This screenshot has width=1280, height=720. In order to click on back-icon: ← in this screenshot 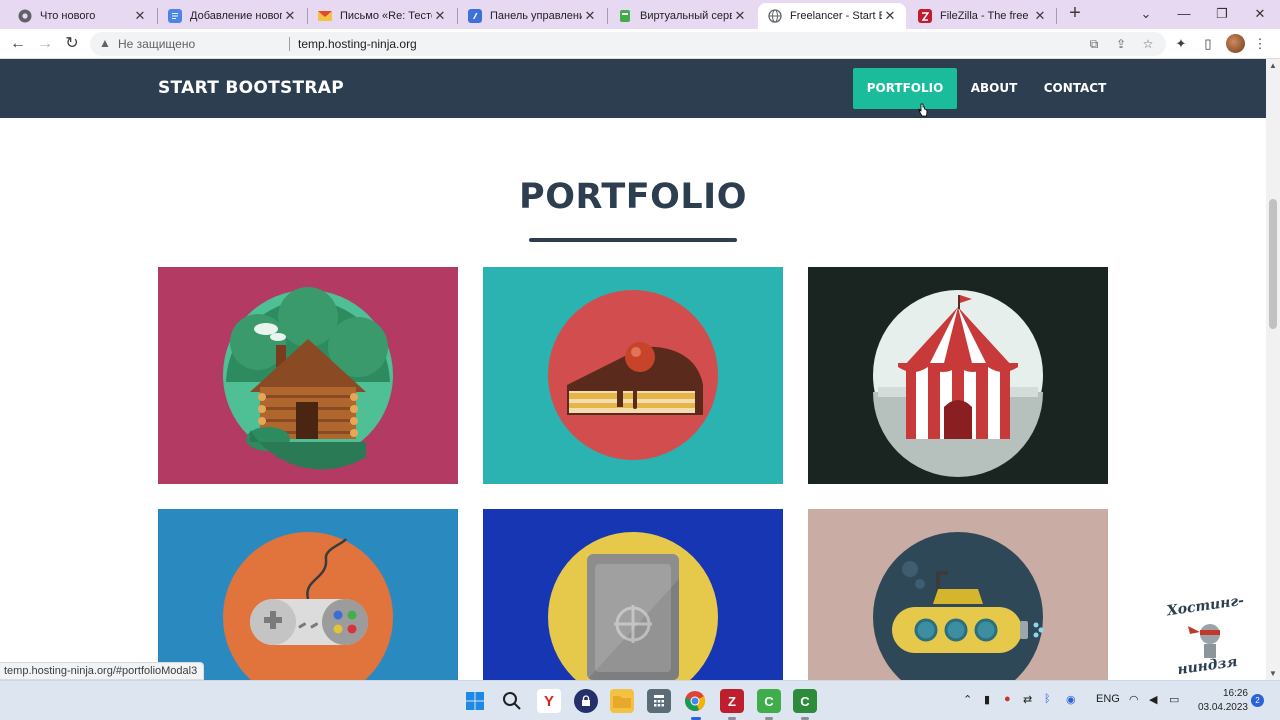, I will do `click(18, 44)`.